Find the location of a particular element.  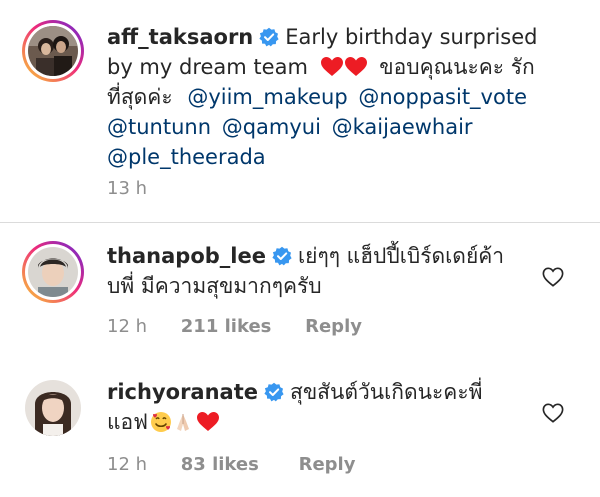

smiling-hearts-emoji is located at coordinates (161, 422).